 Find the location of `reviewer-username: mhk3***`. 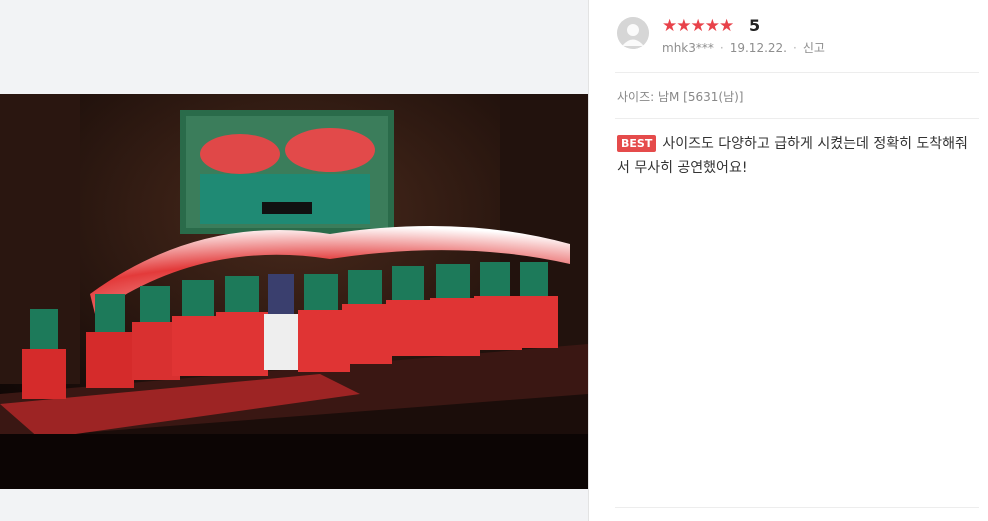

reviewer-username: mhk3*** is located at coordinates (688, 48).